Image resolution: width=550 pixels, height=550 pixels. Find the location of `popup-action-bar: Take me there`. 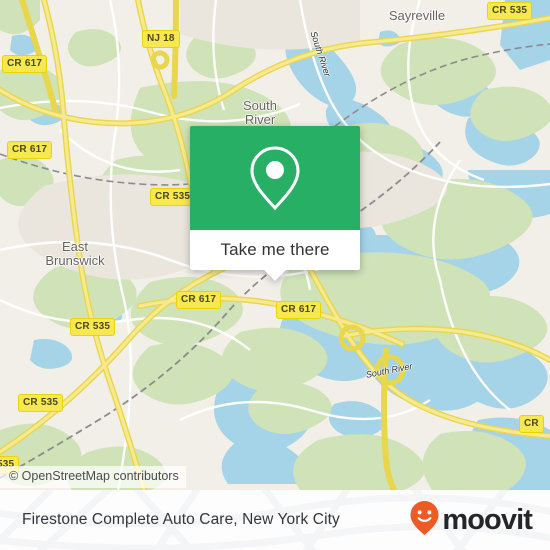

popup-action-bar: Take me there is located at coordinates (275, 250).